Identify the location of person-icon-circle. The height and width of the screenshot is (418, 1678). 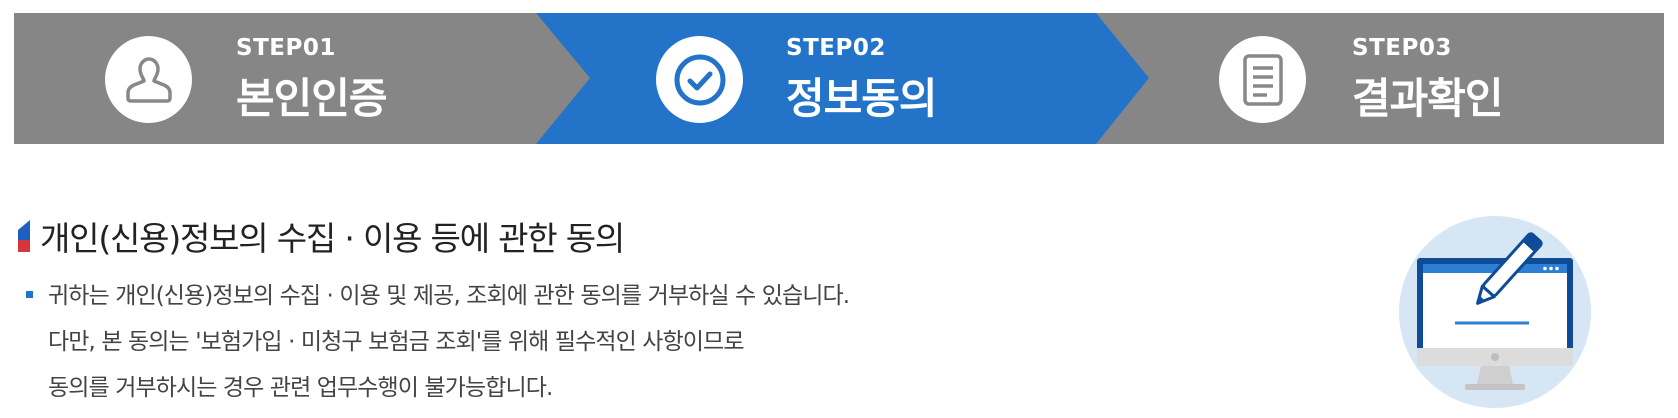
(148, 79).